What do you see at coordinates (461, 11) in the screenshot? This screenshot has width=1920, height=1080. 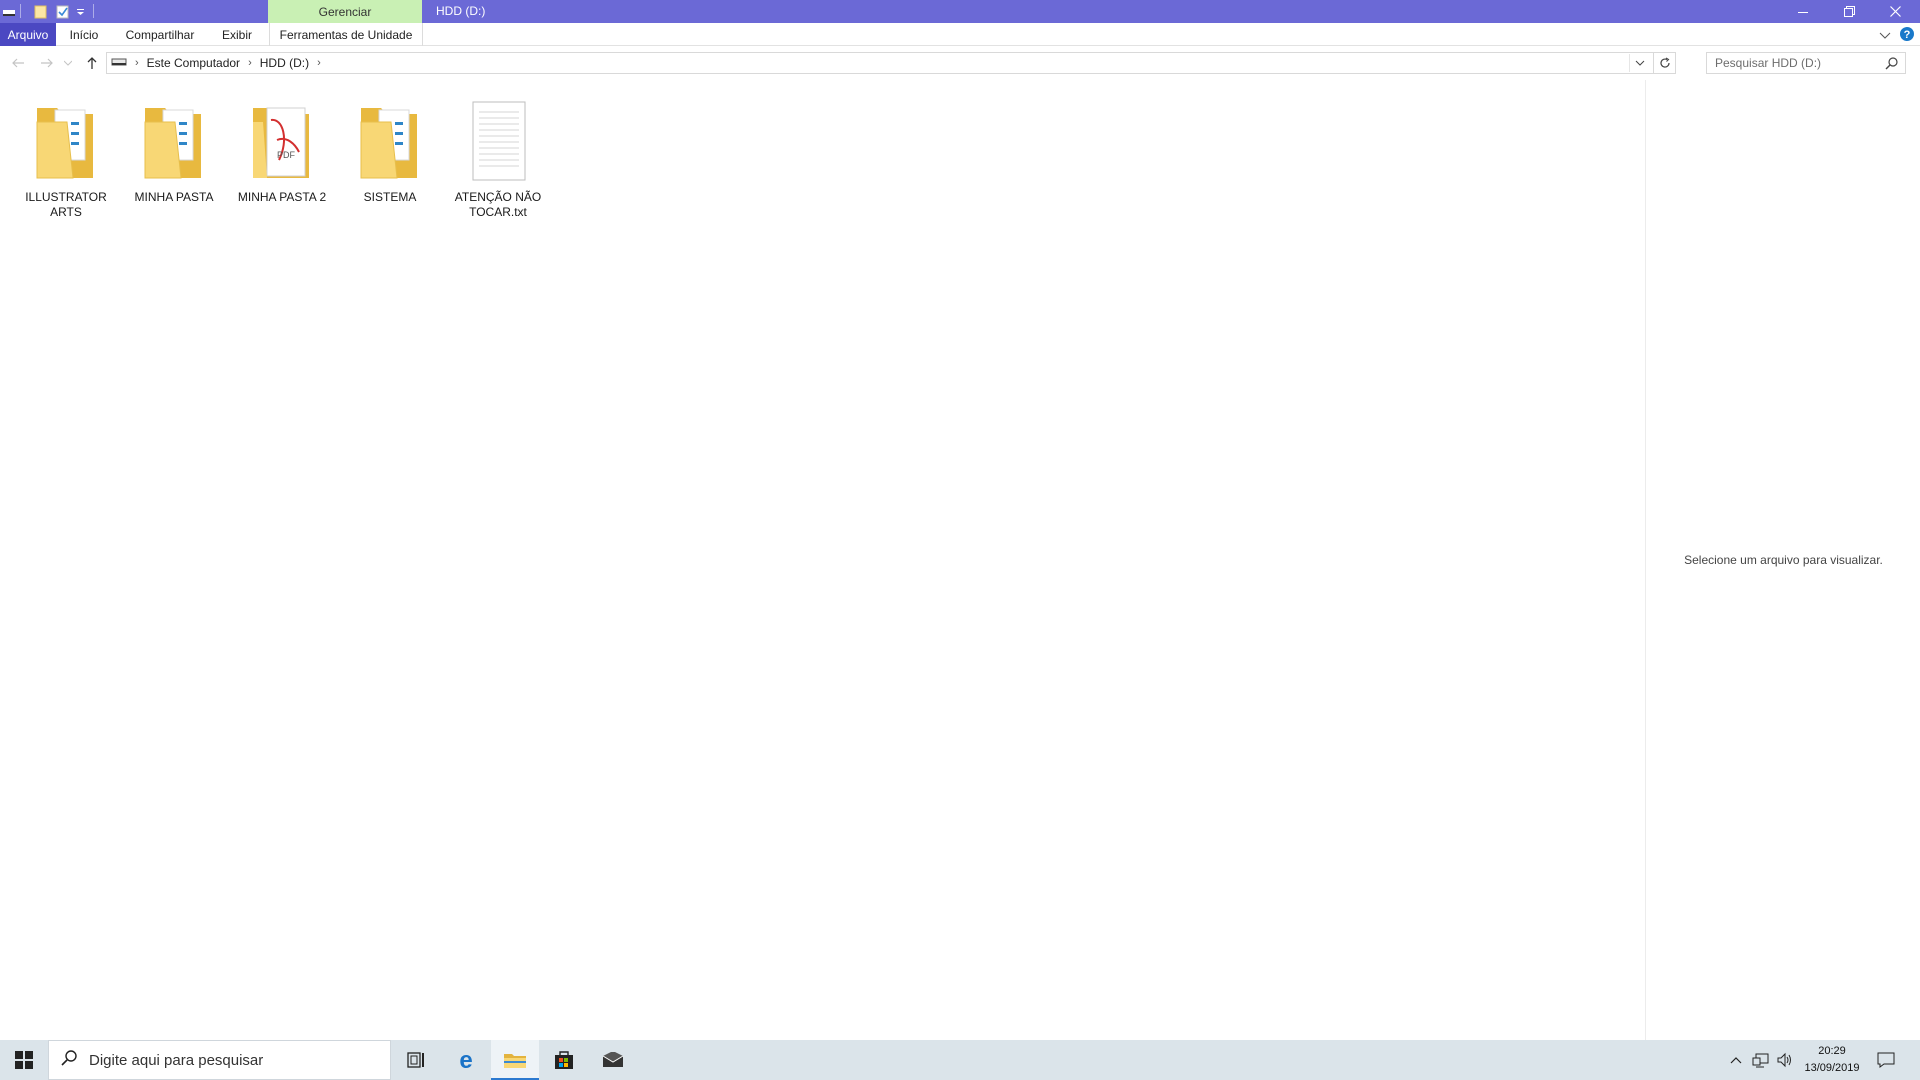 I see `window-title: HDD (D:)` at bounding box center [461, 11].